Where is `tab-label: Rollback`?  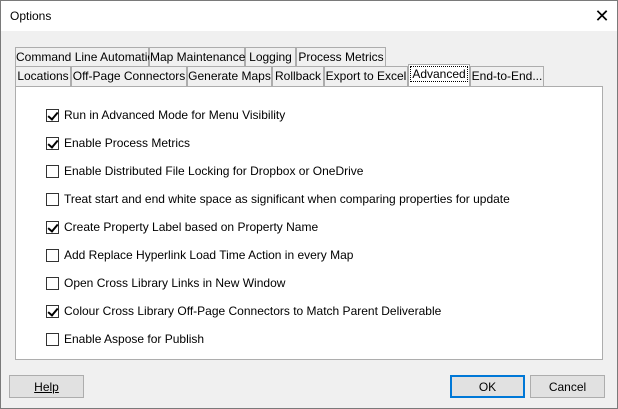 tab-label: Rollback is located at coordinates (298, 76).